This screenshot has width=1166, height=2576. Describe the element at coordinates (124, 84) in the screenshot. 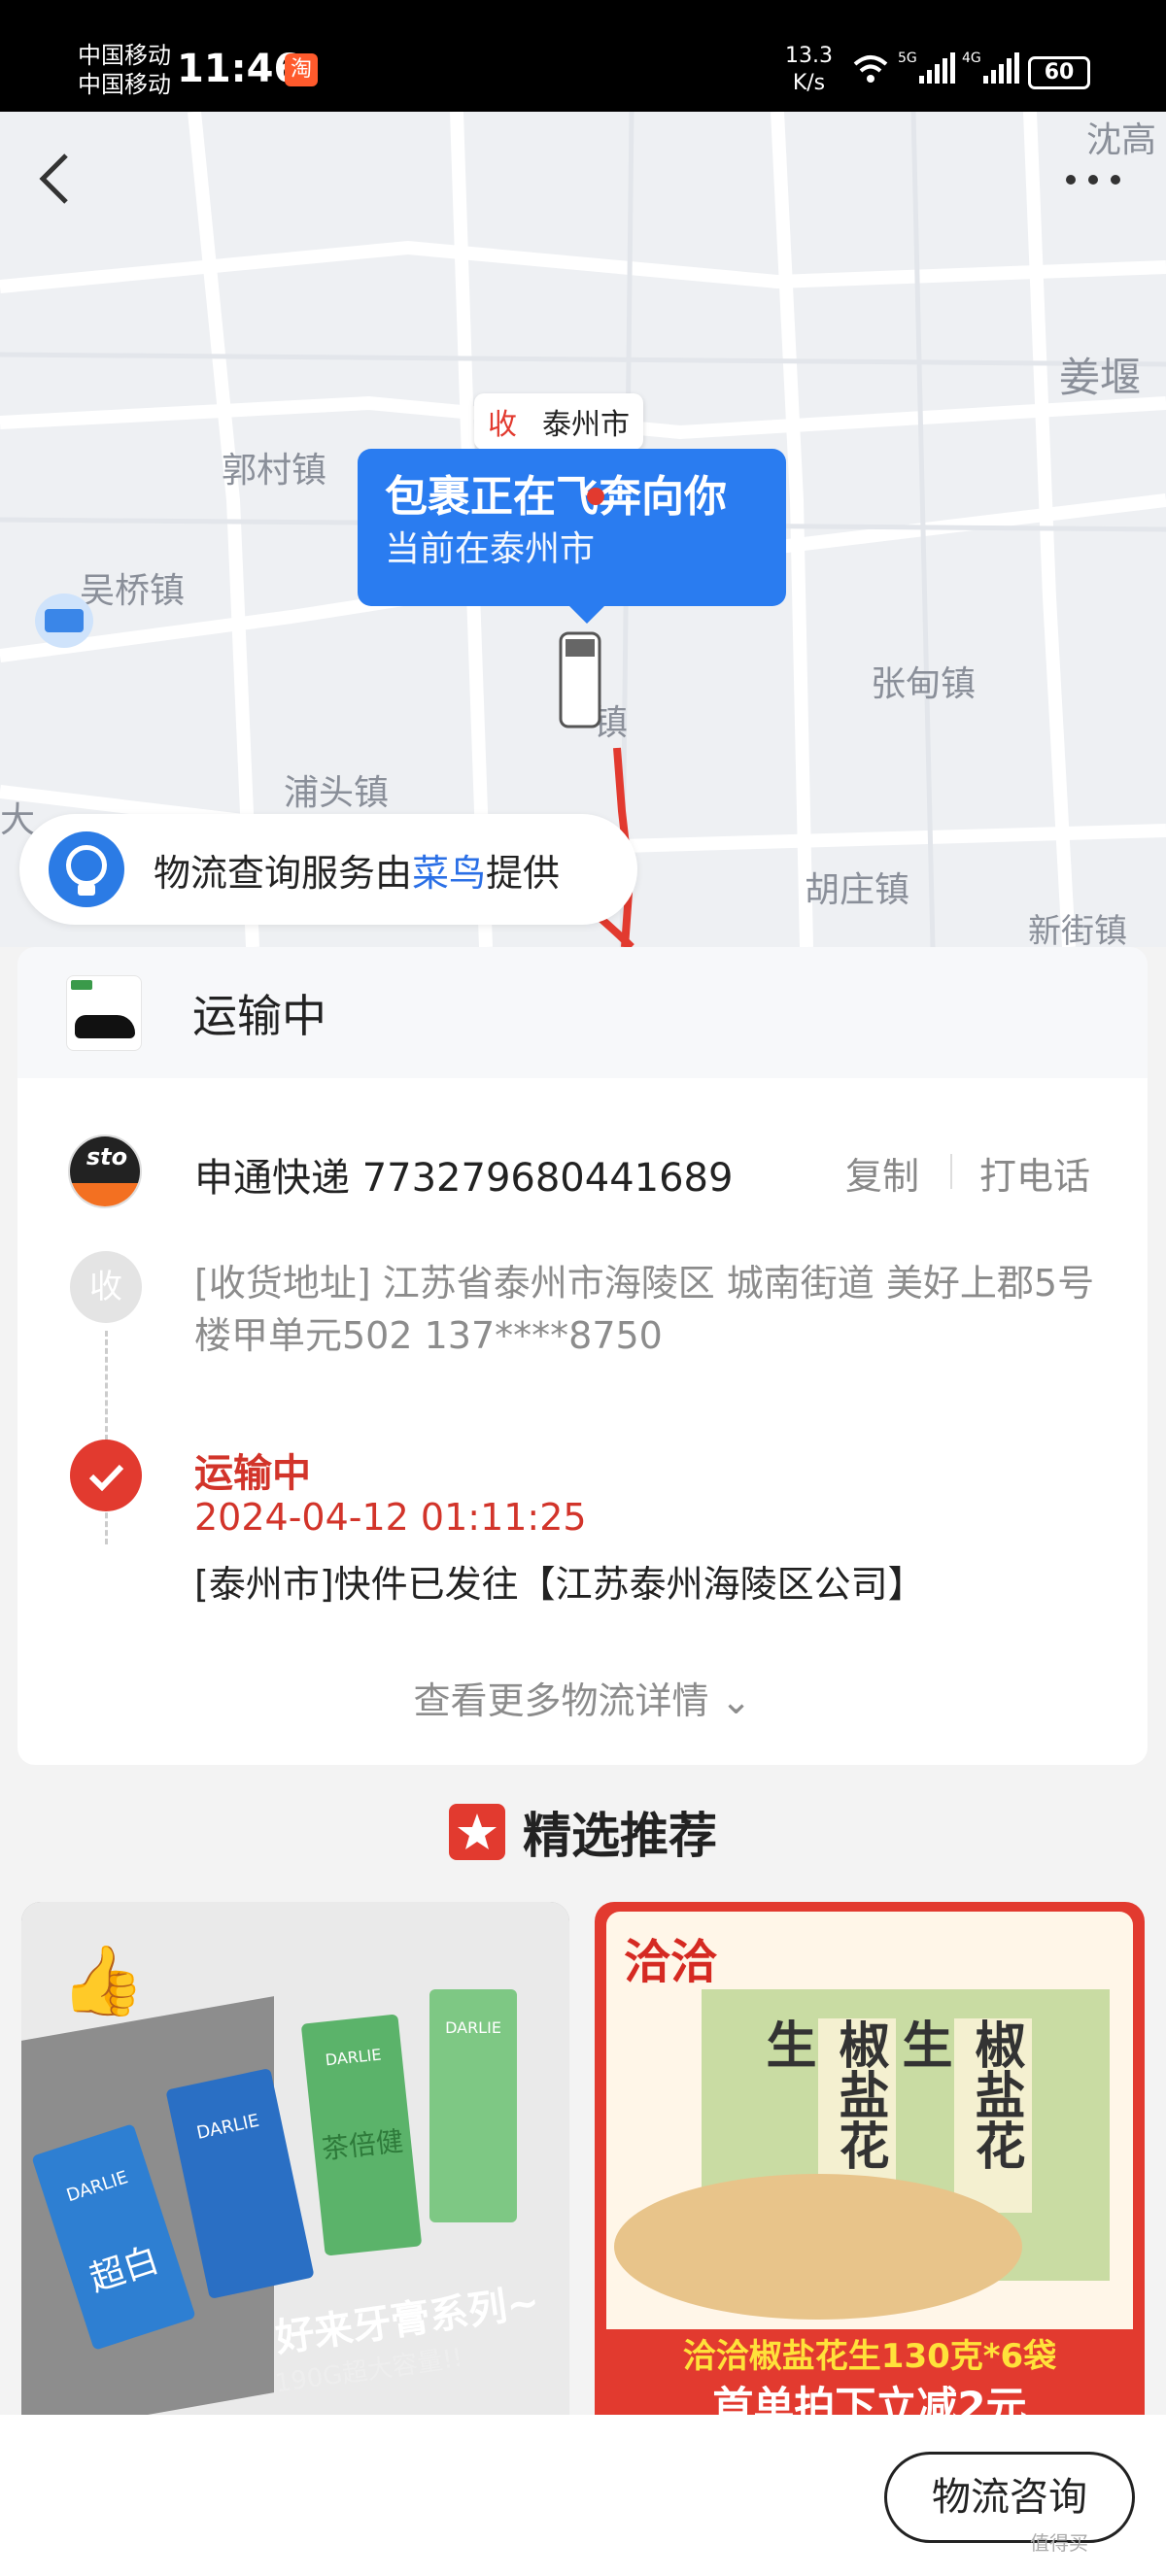

I see `carrier-2: 中国移动` at that location.